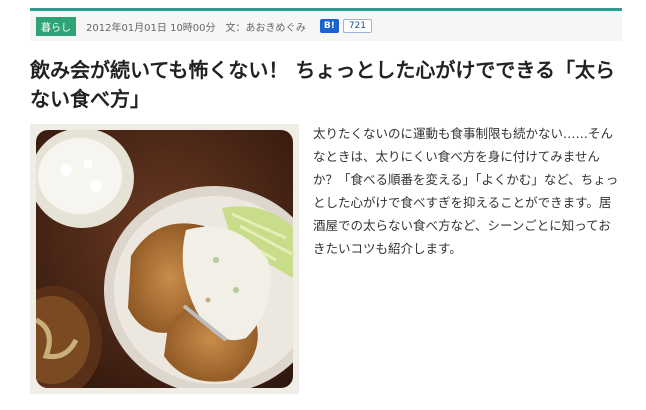  What do you see at coordinates (151, 28) in the screenshot?
I see `publish-date: 2012年01月01日 10時00分` at bounding box center [151, 28].